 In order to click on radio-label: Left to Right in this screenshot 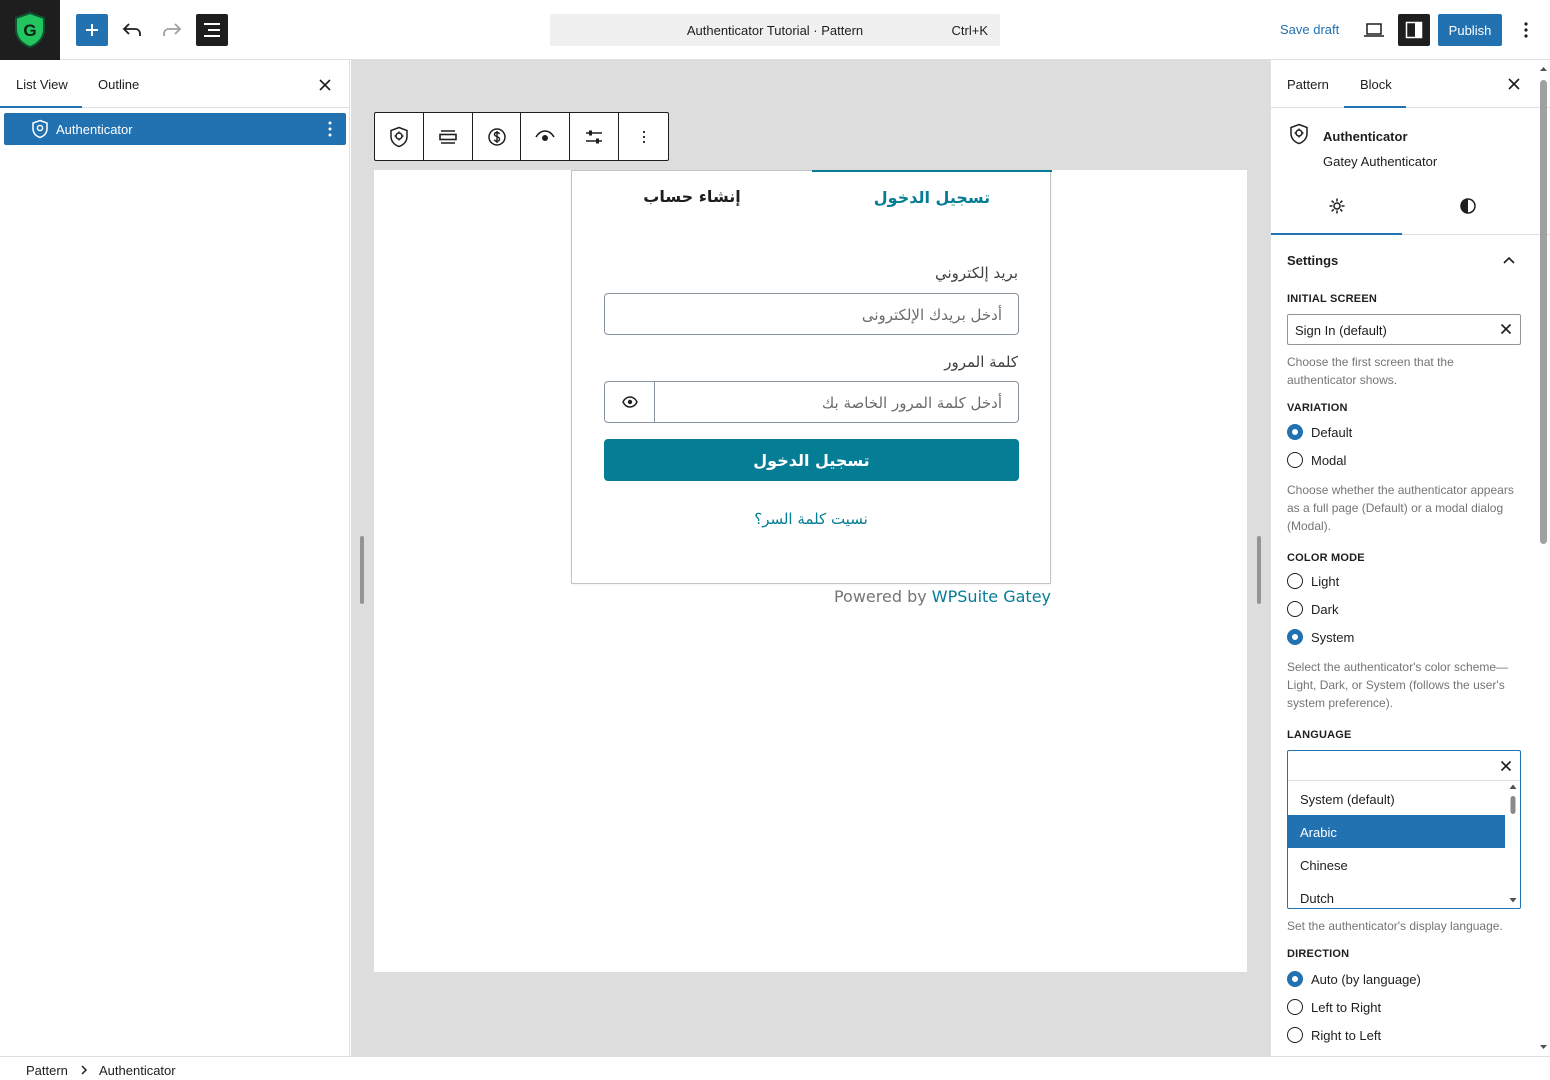, I will do `click(1346, 1007)`.